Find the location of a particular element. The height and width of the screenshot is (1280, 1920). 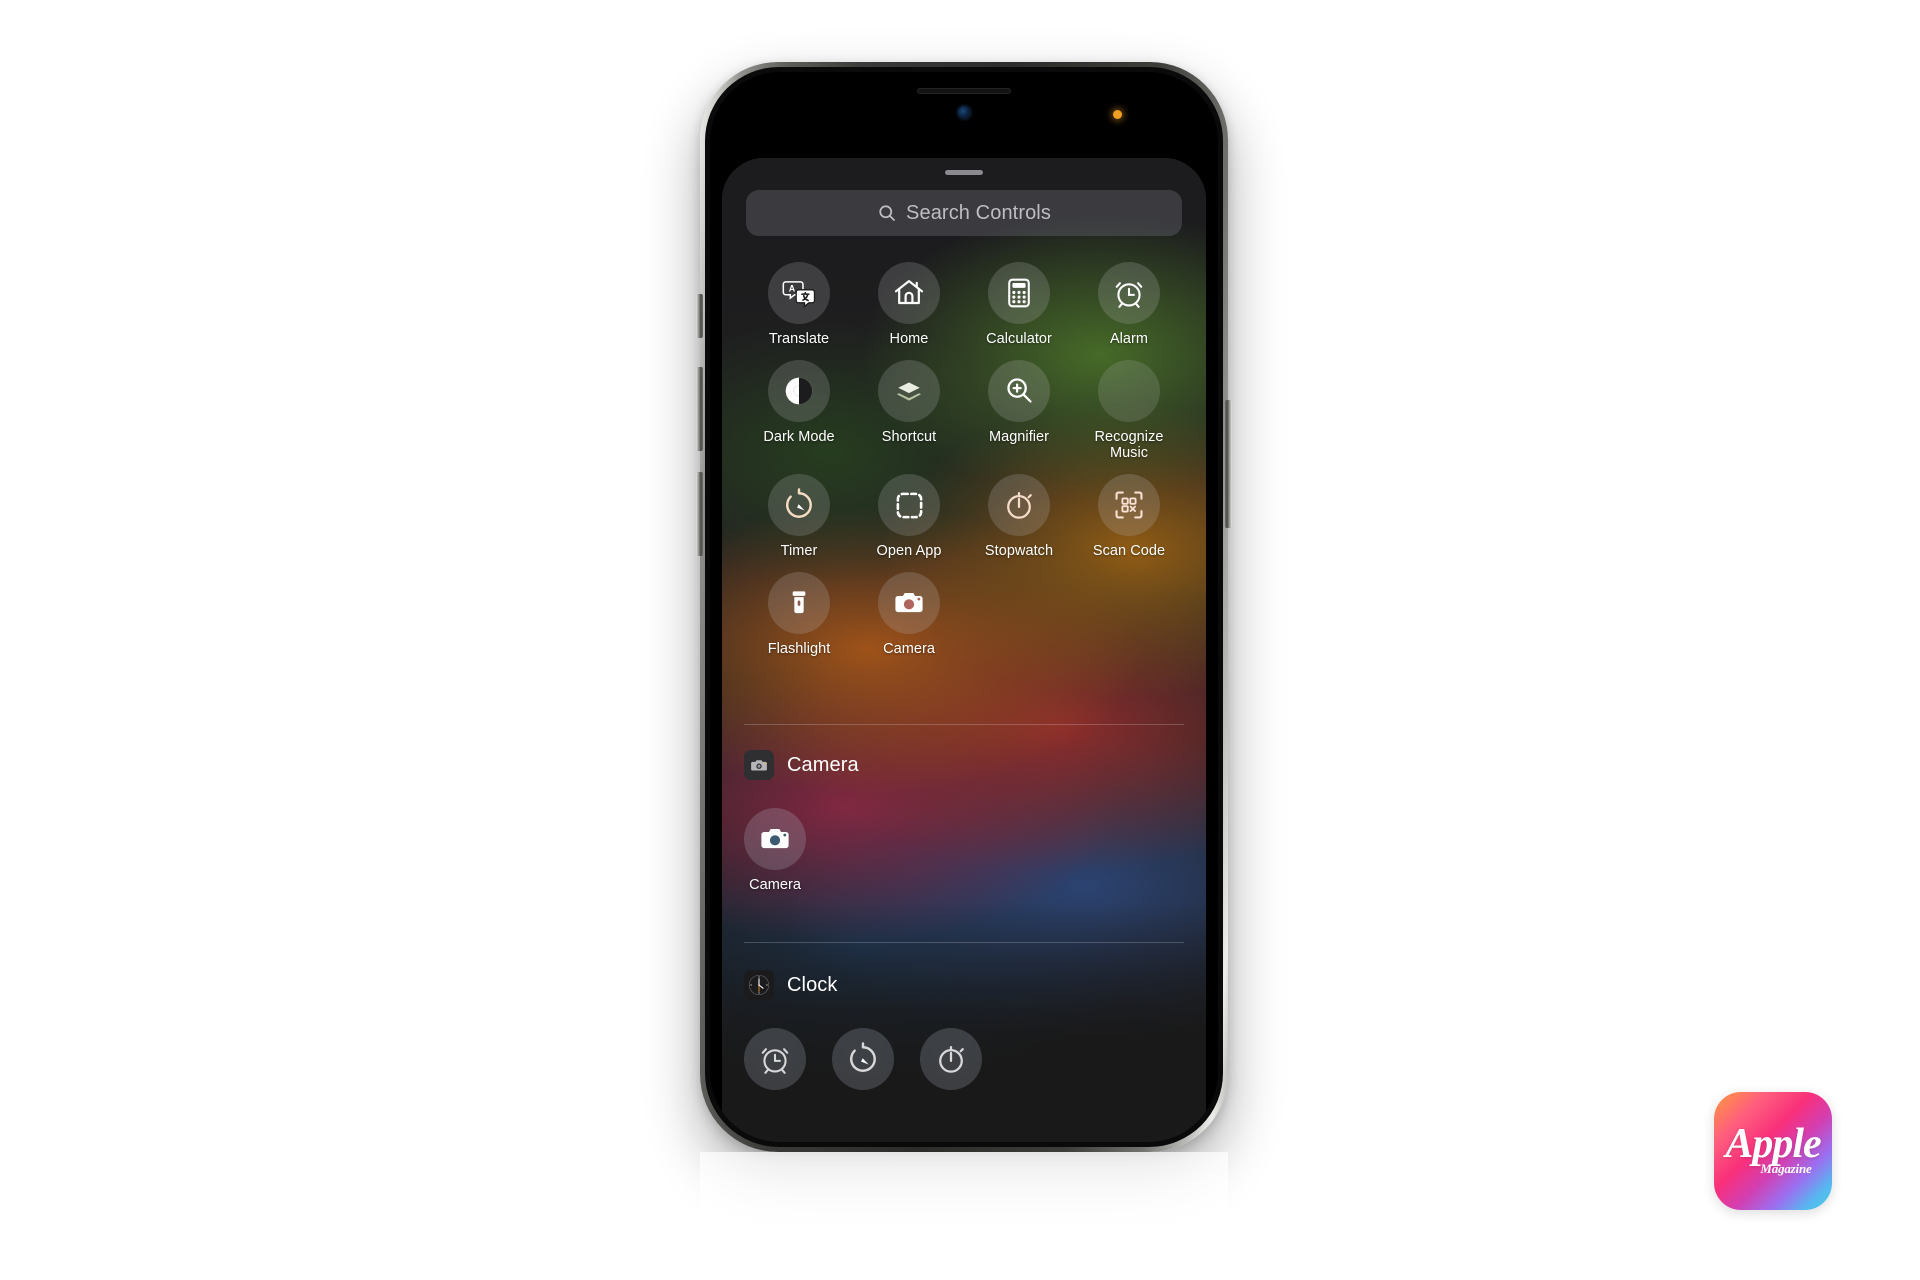

control-label: Flashlight is located at coordinates (799, 648).